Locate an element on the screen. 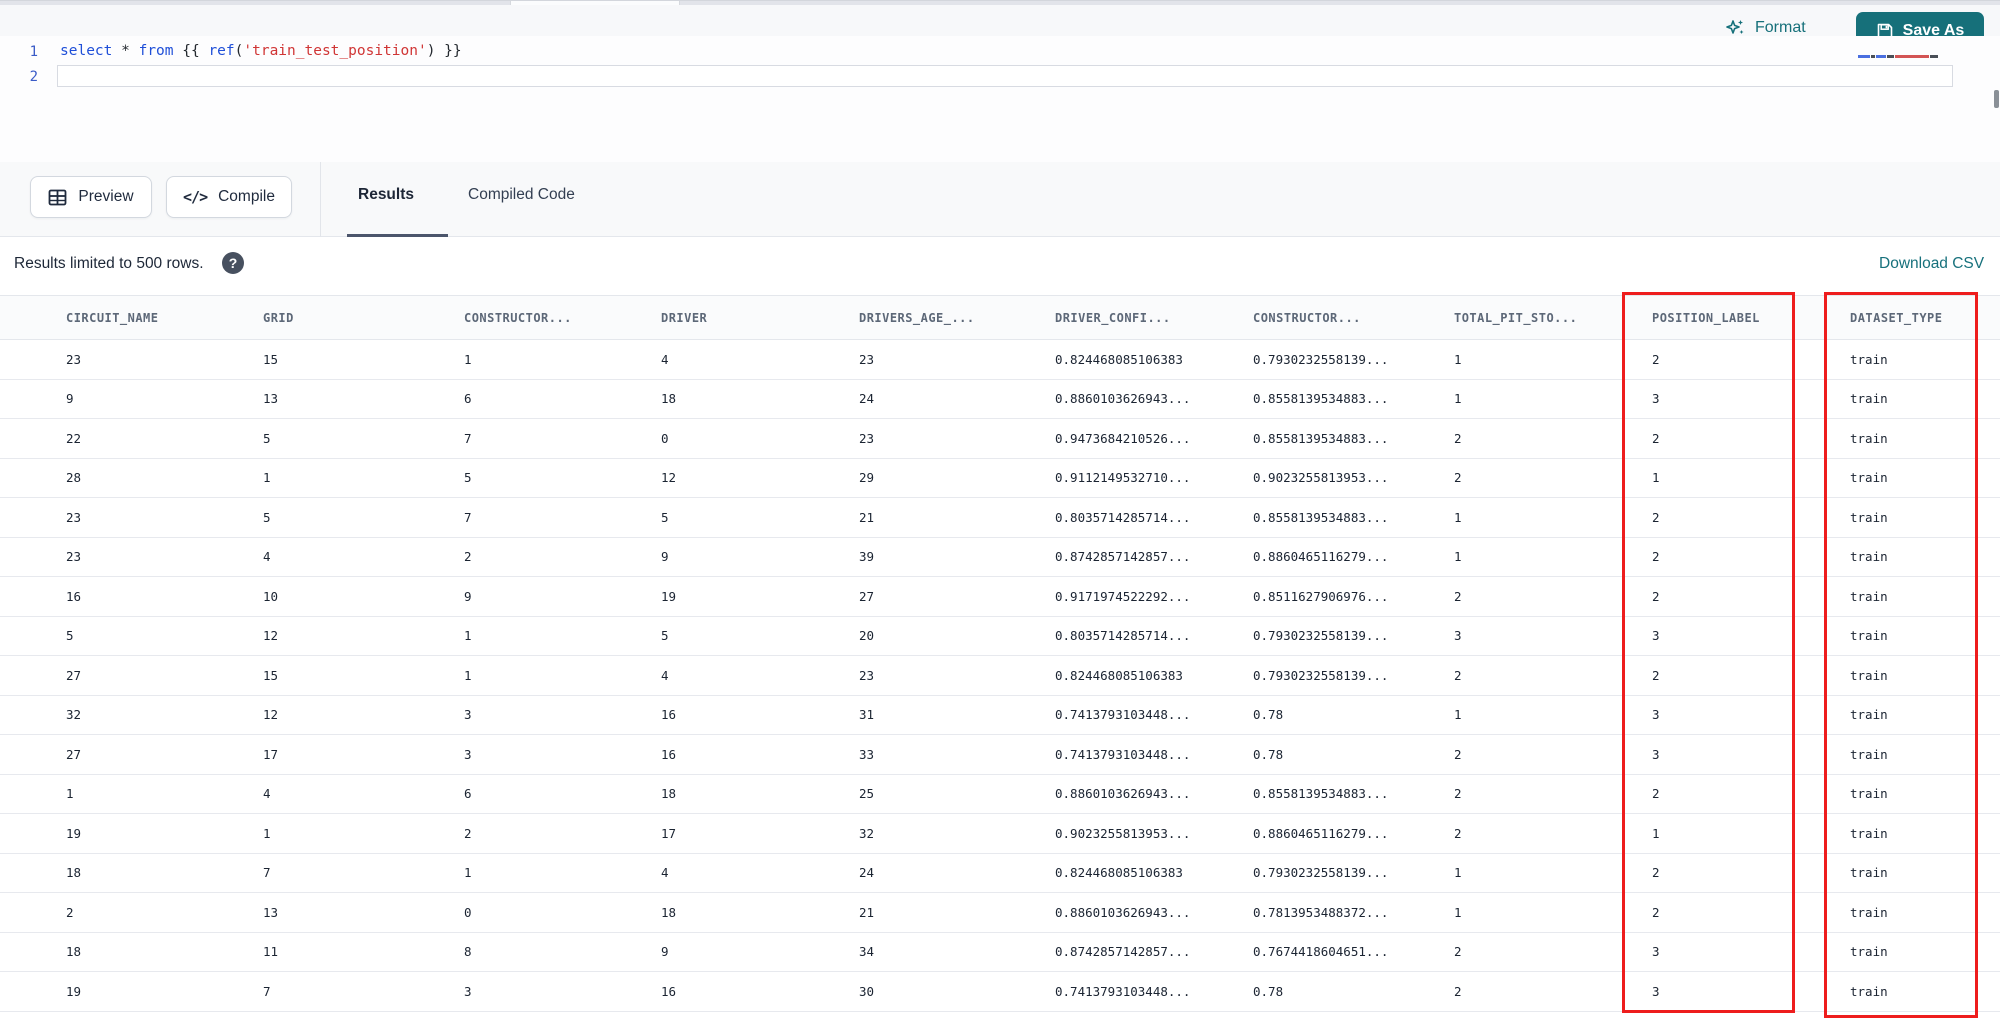 The image size is (2000, 1020). table-cell: 6 is located at coordinates (468, 399).